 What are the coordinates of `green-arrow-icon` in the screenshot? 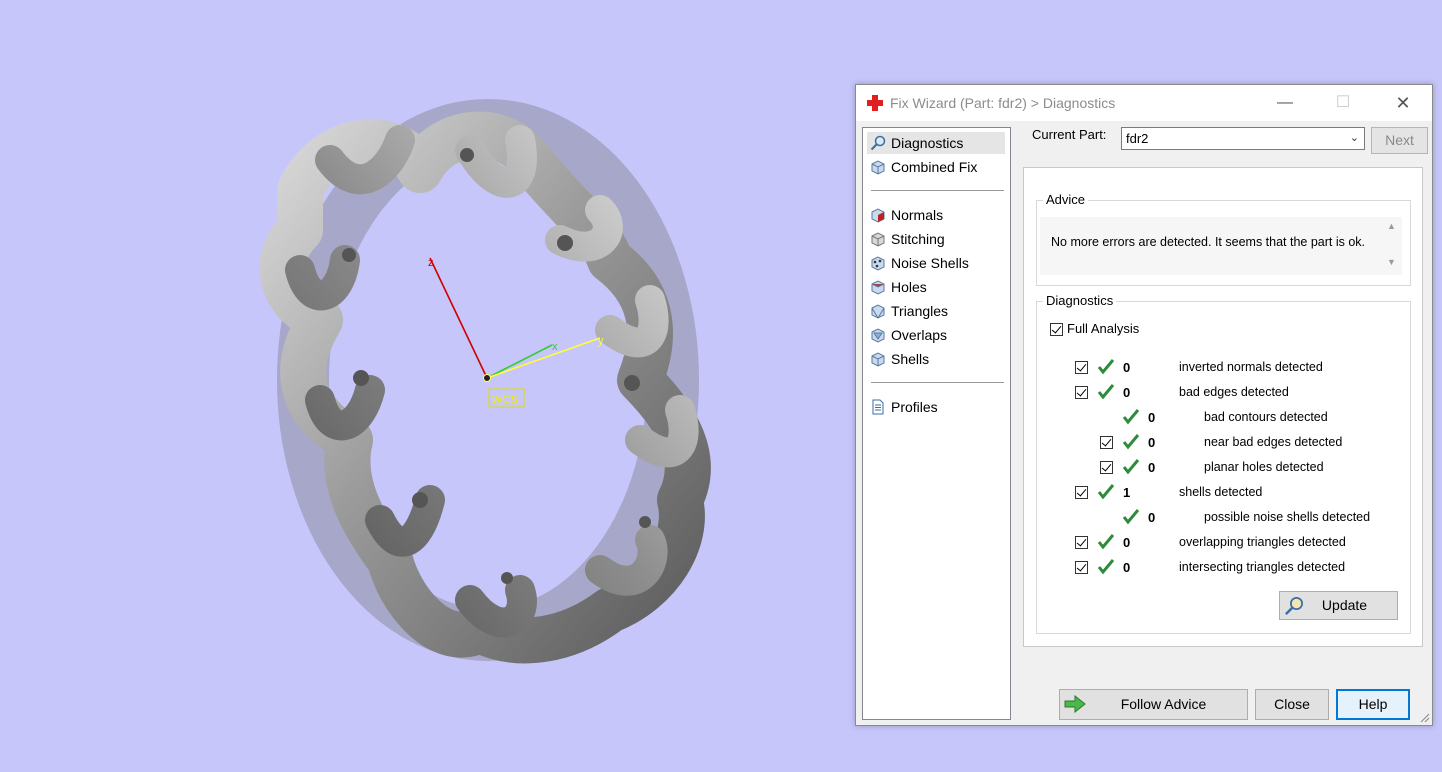 It's located at (1075, 704).